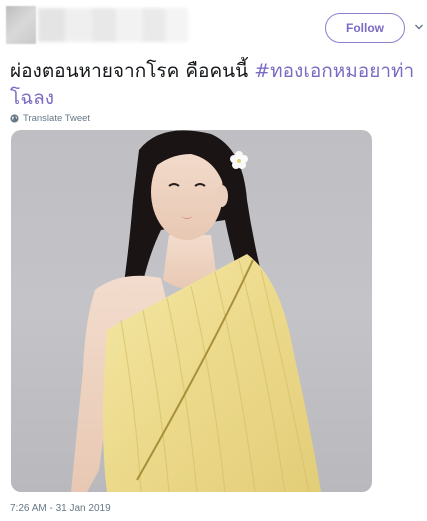  What do you see at coordinates (113, 25) in the screenshot?
I see `author-name-redacted` at bounding box center [113, 25].